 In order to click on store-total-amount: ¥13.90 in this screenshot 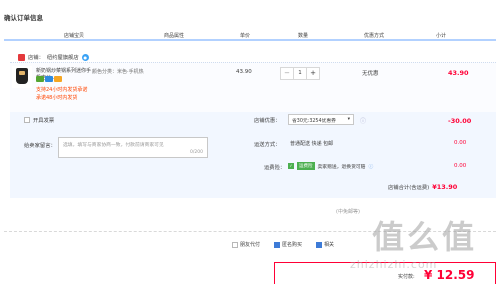, I will do `click(445, 187)`.